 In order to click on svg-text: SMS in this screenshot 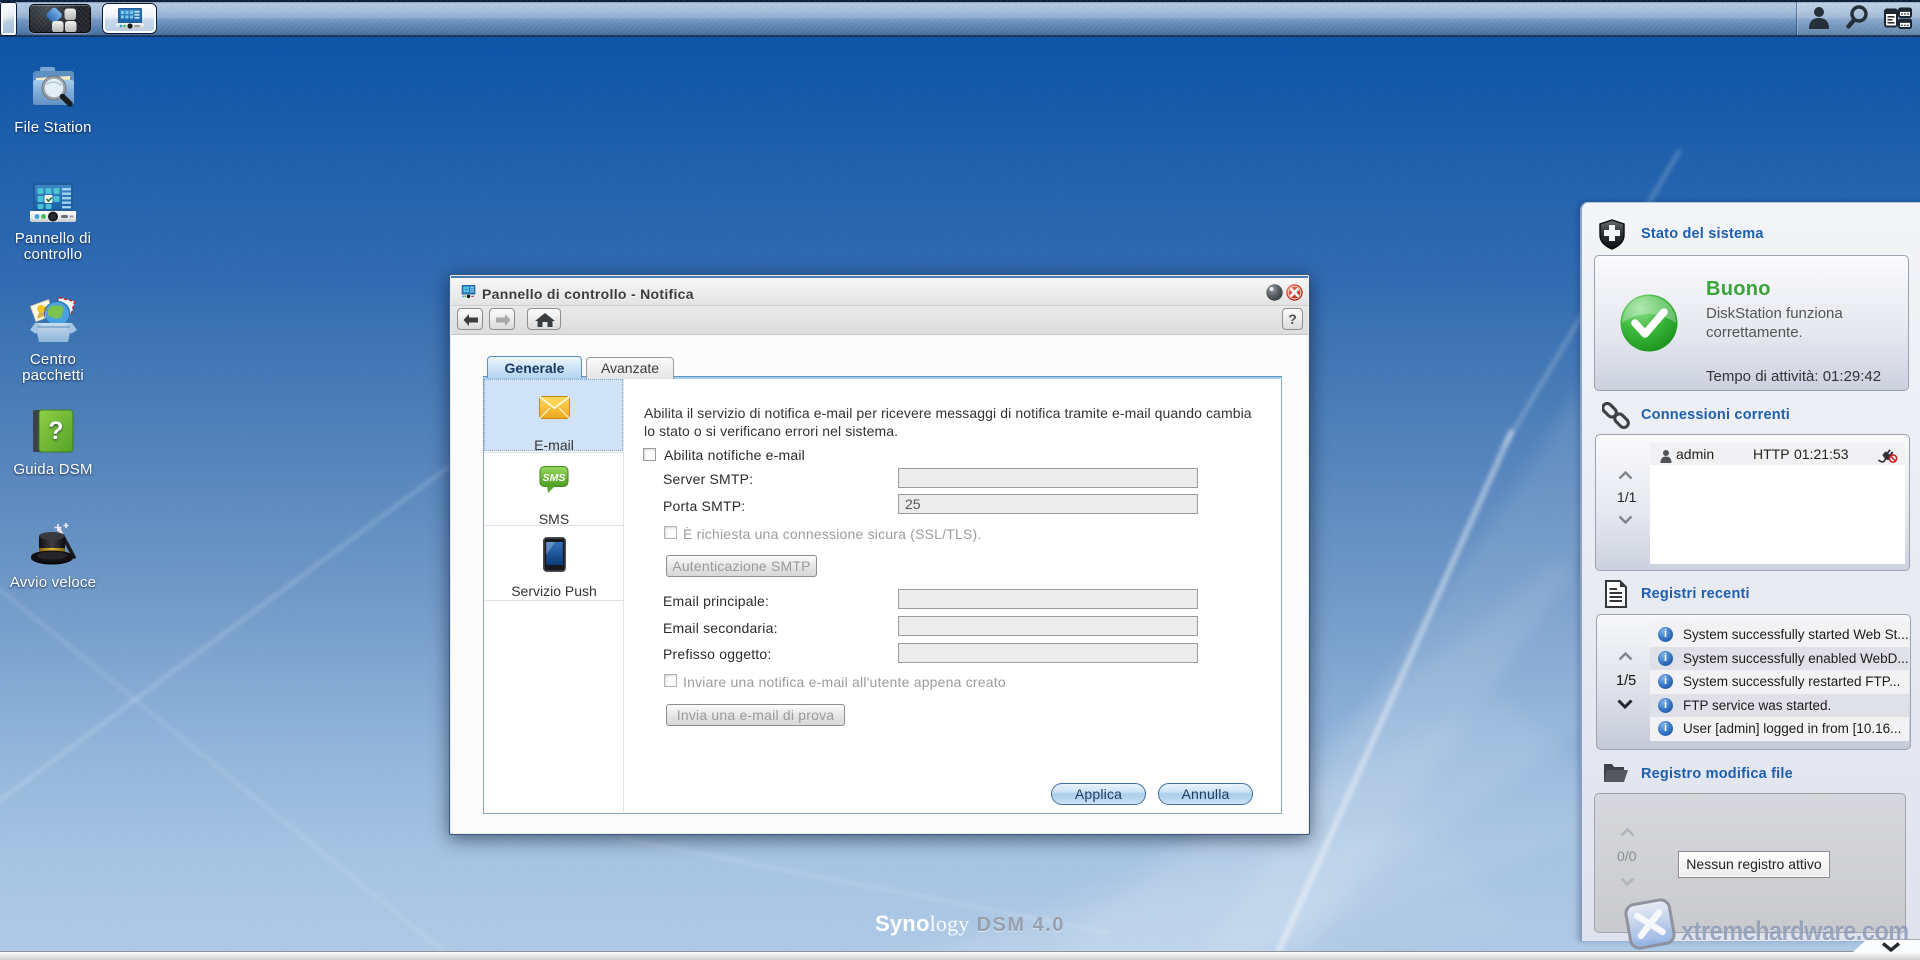, I will do `click(554, 478)`.